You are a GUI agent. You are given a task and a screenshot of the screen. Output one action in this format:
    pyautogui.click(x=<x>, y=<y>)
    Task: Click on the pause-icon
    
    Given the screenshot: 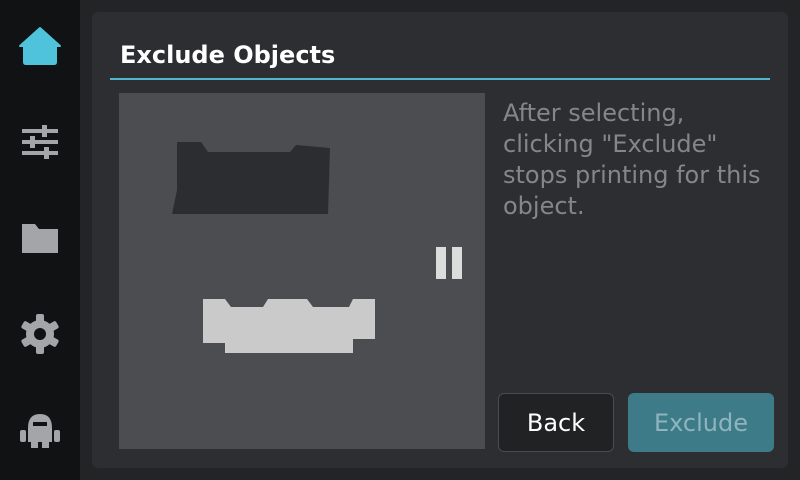 What is the action you would take?
    pyautogui.click(x=450, y=265)
    